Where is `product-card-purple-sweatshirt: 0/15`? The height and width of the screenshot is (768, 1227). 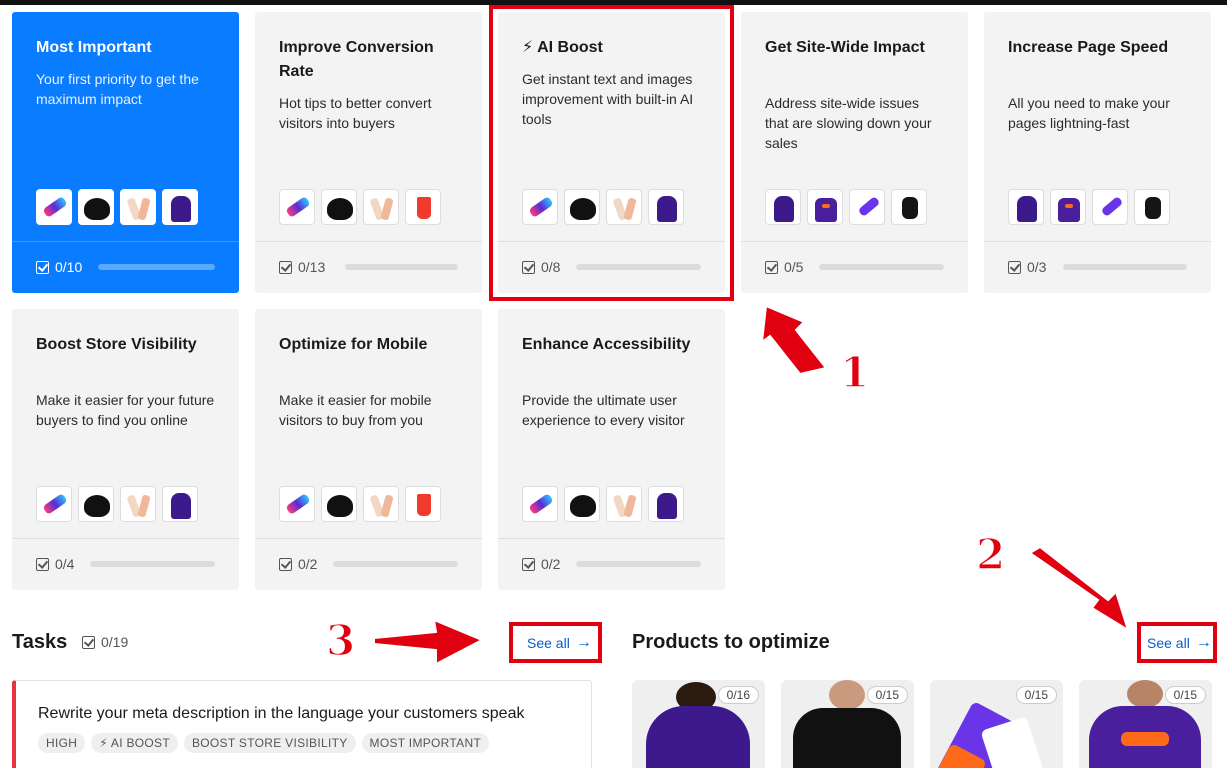 product-card-purple-sweatshirt: 0/15 is located at coordinates (1145, 724).